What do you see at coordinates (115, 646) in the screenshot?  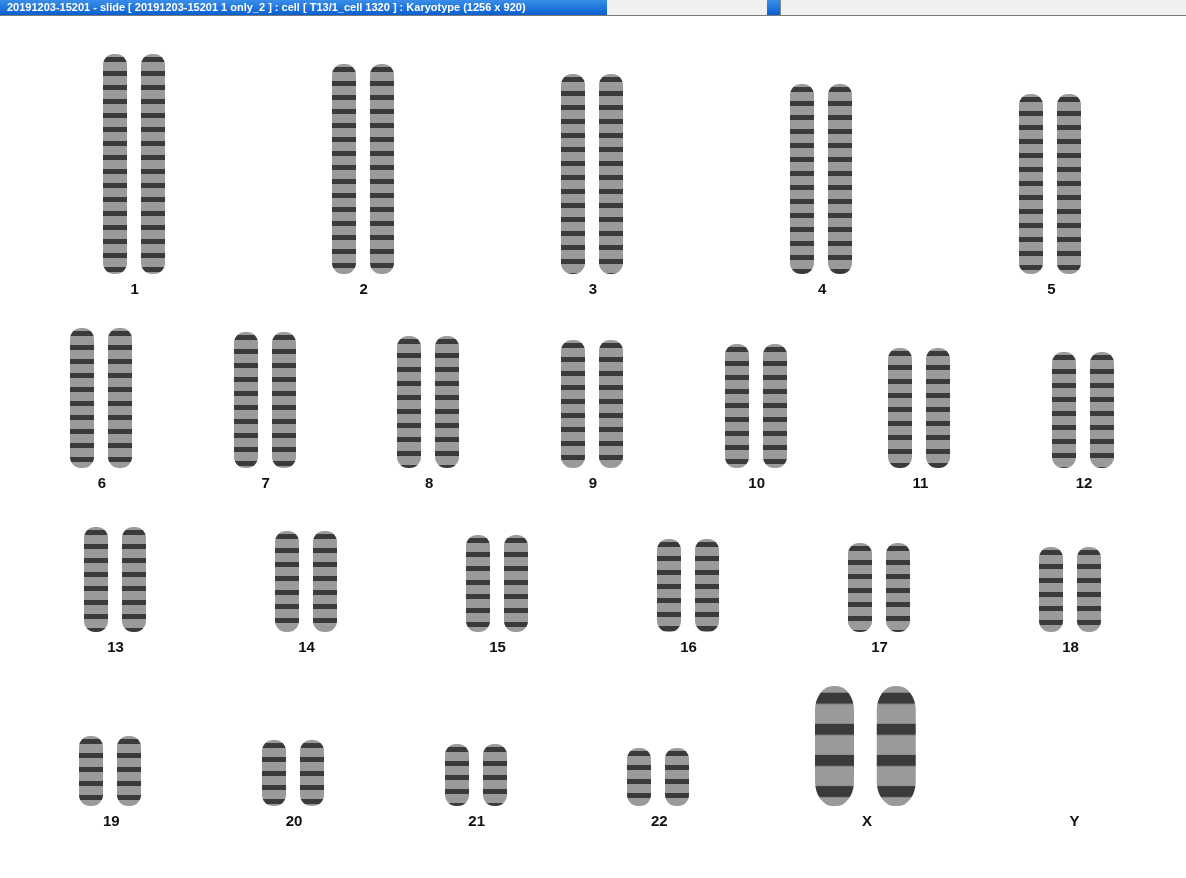 I see `chromosome-label: 13` at bounding box center [115, 646].